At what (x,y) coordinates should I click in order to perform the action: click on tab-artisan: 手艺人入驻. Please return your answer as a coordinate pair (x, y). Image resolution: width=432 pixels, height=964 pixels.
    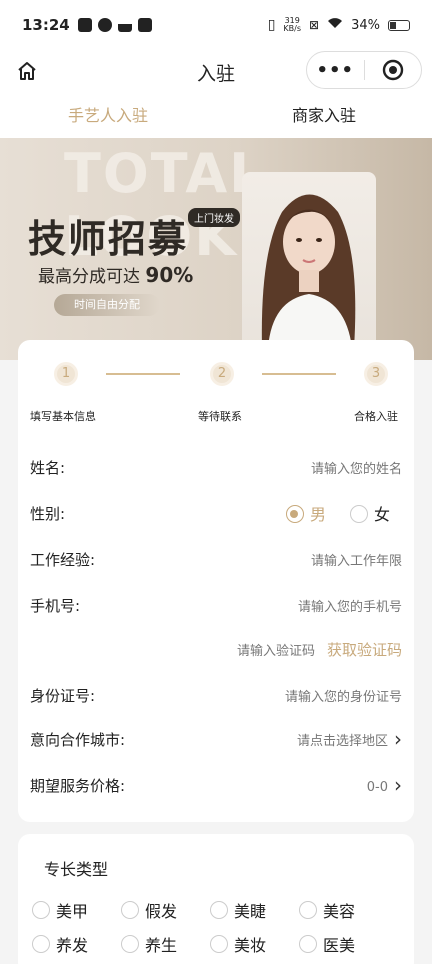
    Looking at the image, I should click on (108, 116).